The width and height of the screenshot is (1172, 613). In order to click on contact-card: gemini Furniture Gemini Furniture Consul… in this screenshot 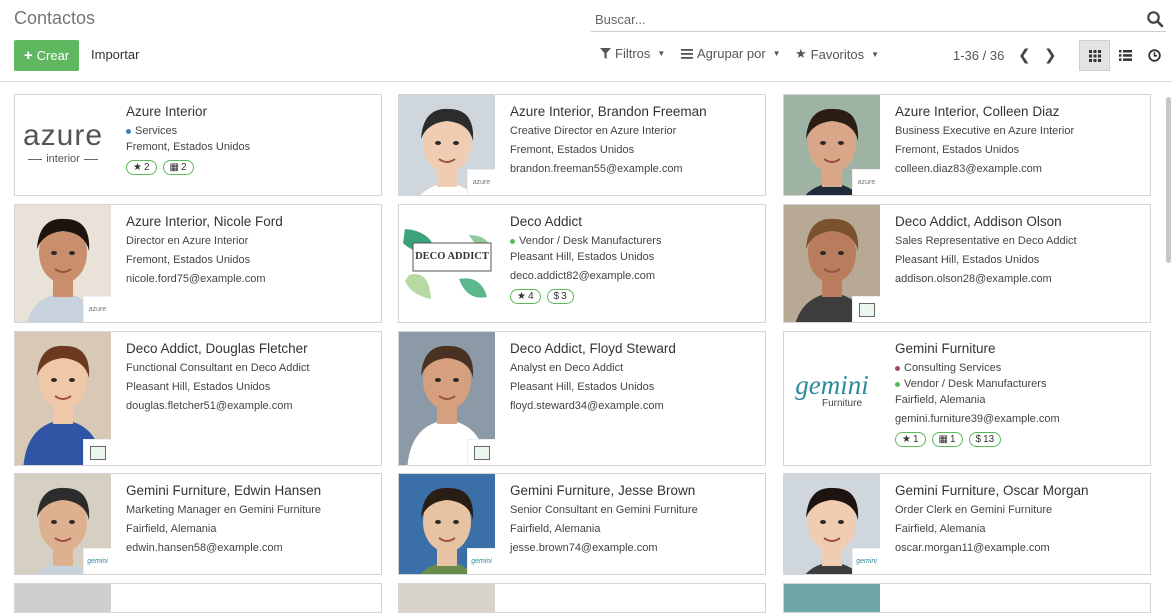, I will do `click(967, 398)`.